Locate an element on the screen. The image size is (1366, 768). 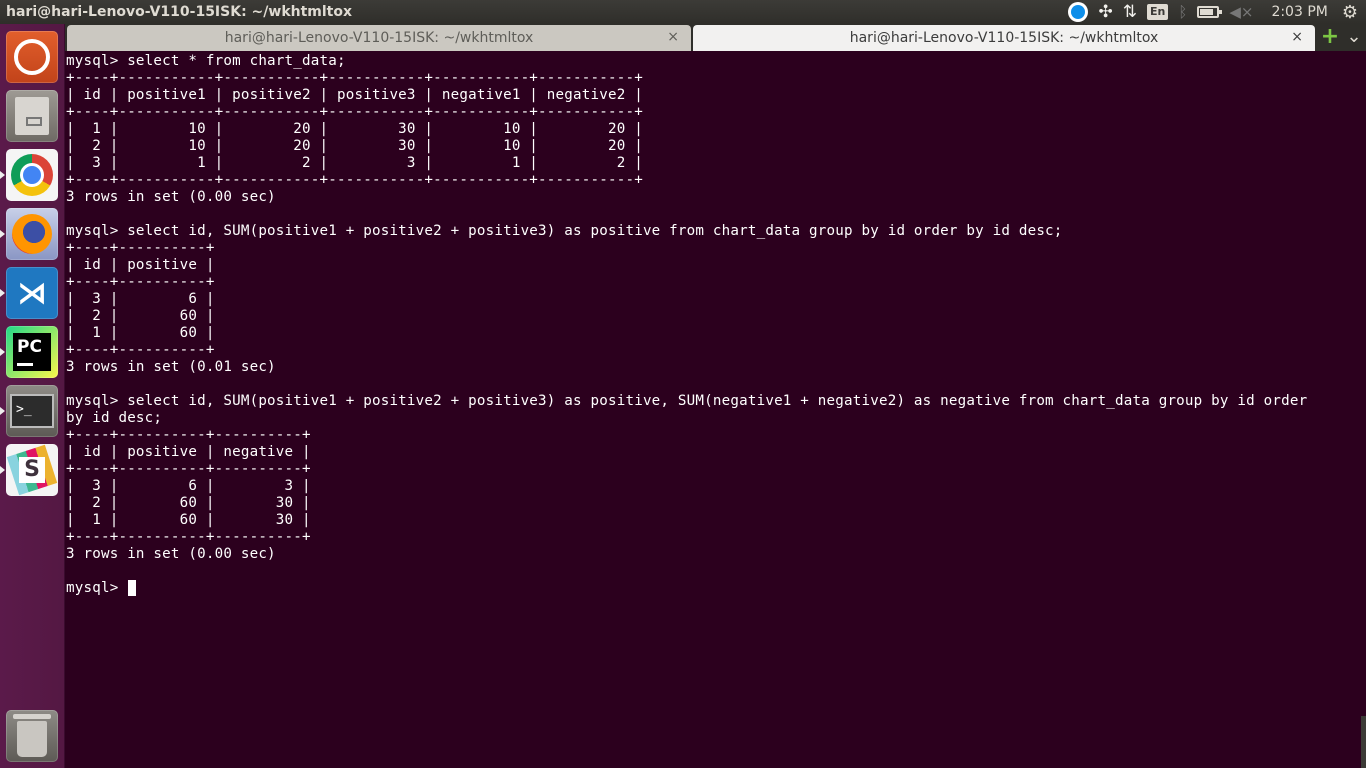
terminal-line: | 2 | 10 | 20 | 30 | 10 | 20 | is located at coordinates (354, 146).